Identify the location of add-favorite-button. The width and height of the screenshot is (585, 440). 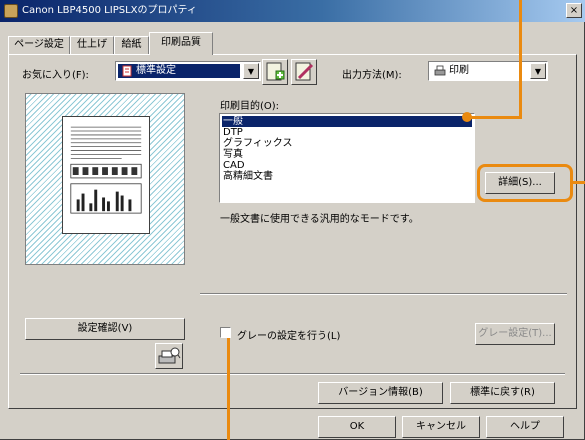
(275, 72).